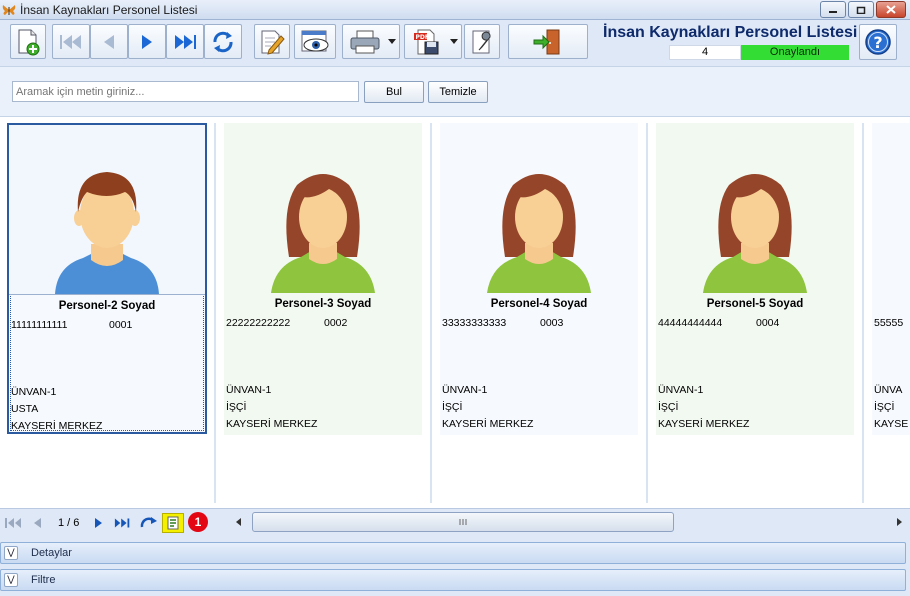 The height and width of the screenshot is (596, 910). I want to click on edit-button, so click(272, 41).